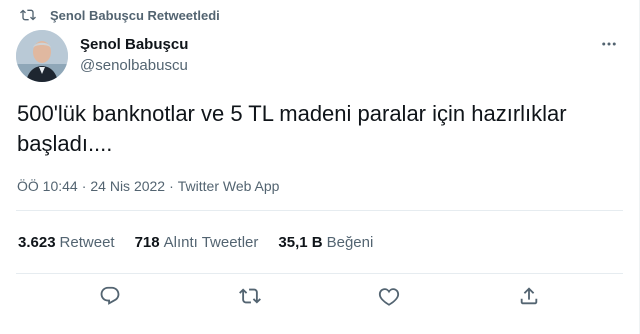 The image size is (640, 334). Describe the element at coordinates (319, 56) in the screenshot. I see `tweet-header: Şenol Babuşcu @senolbabuscu` at that location.